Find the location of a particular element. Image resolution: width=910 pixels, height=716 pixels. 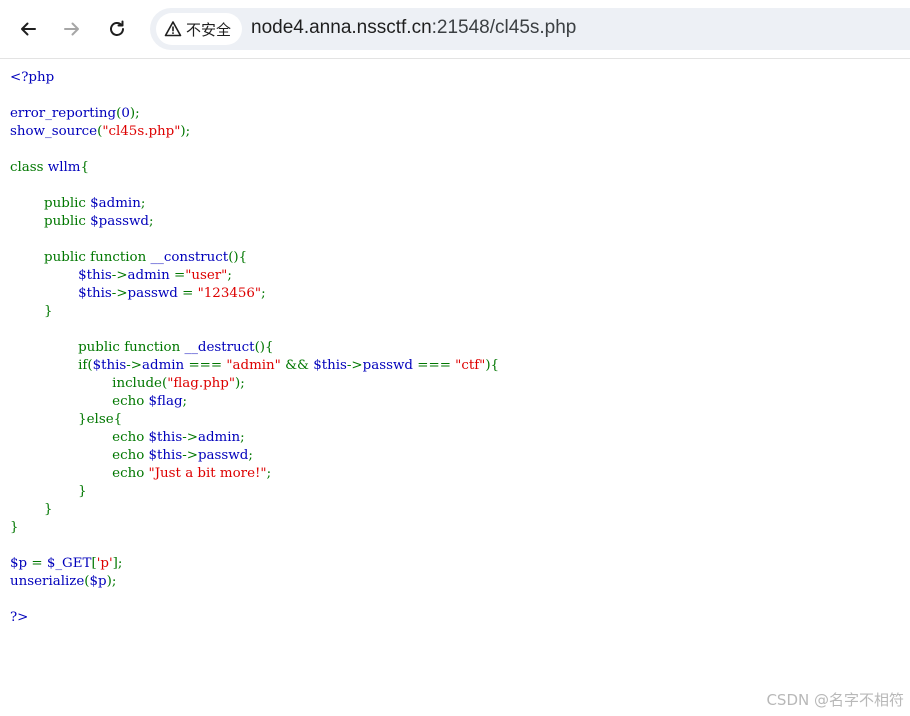

code-token: class is located at coordinates (29, 167).